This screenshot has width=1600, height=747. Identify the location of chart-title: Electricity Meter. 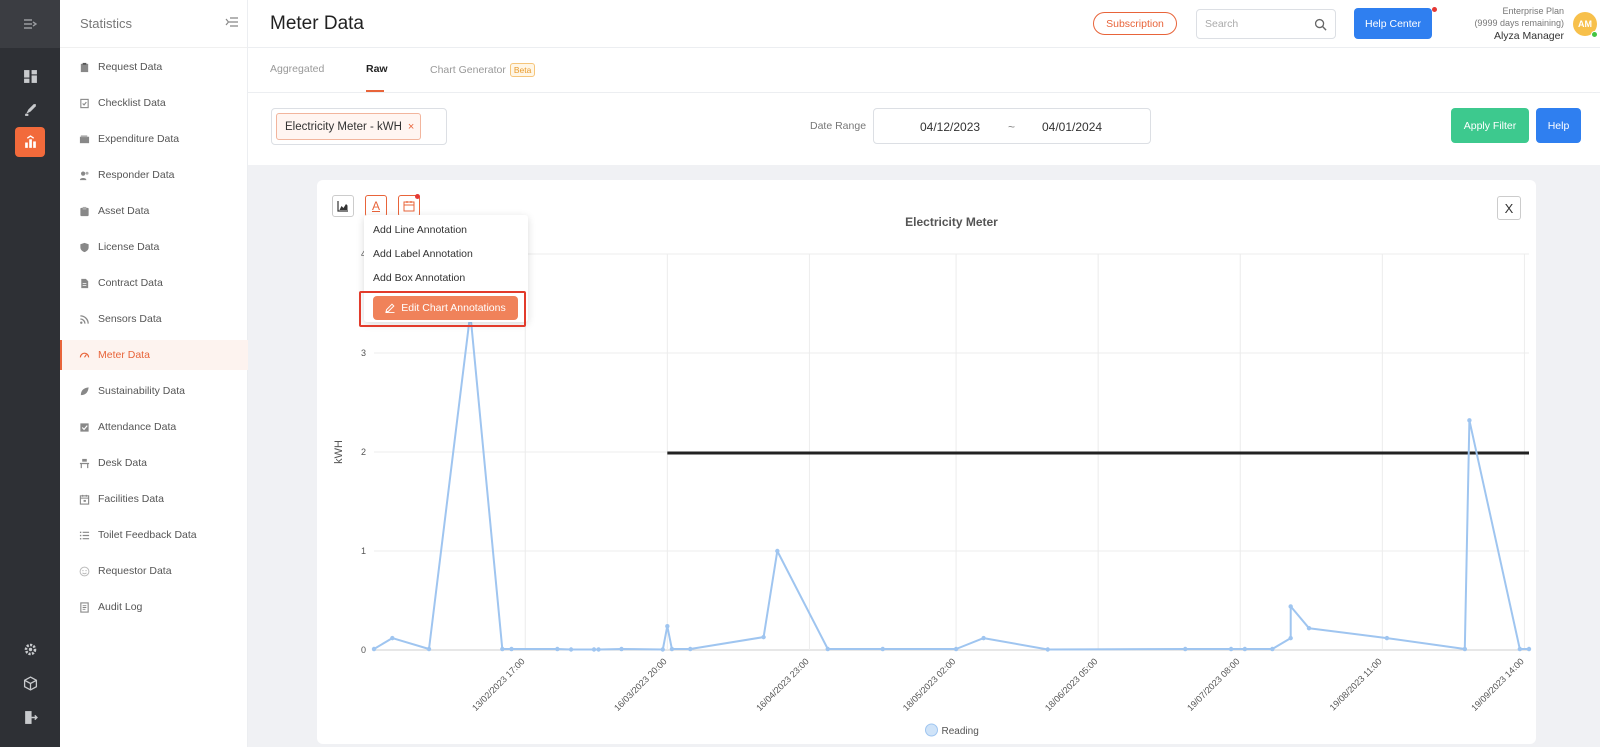
(951, 222).